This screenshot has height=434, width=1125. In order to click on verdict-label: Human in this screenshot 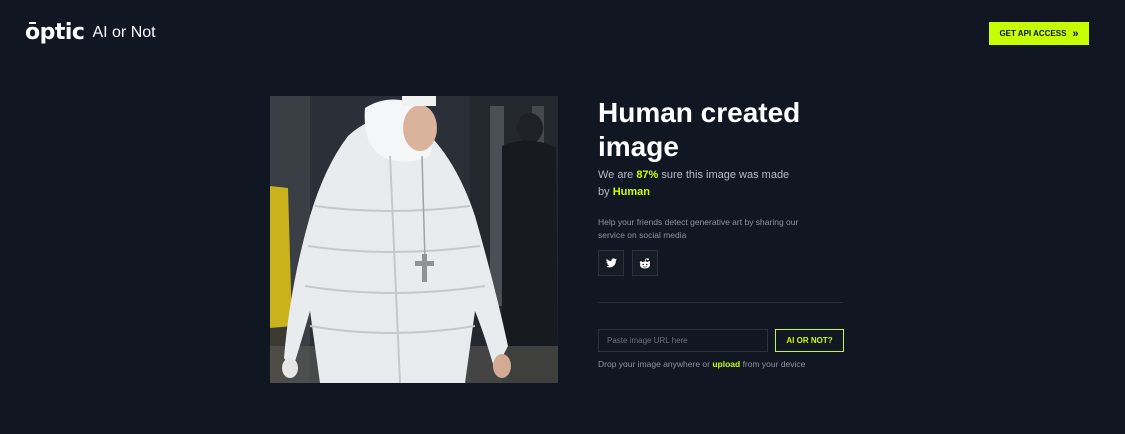, I will do `click(631, 191)`.